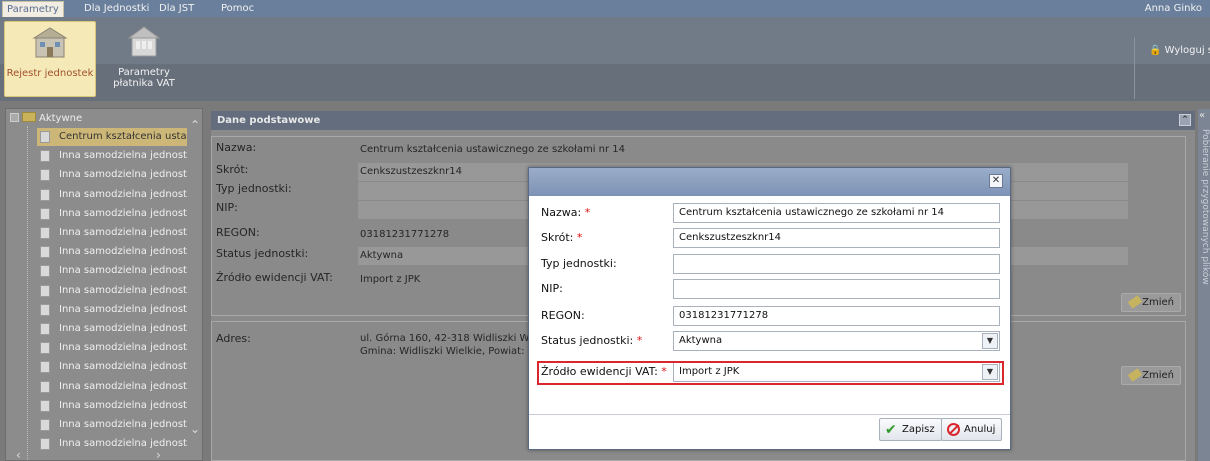 Image resolution: width=1210 pixels, height=461 pixels. Describe the element at coordinates (561, 212) in the screenshot. I see `name-label-text: Nazwa:` at that location.